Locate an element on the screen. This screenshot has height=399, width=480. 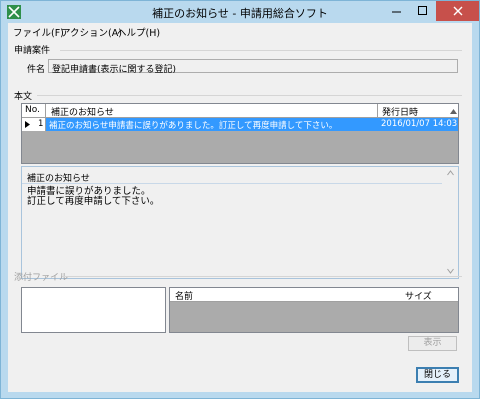
minimize-icon is located at coordinates (396, 12).